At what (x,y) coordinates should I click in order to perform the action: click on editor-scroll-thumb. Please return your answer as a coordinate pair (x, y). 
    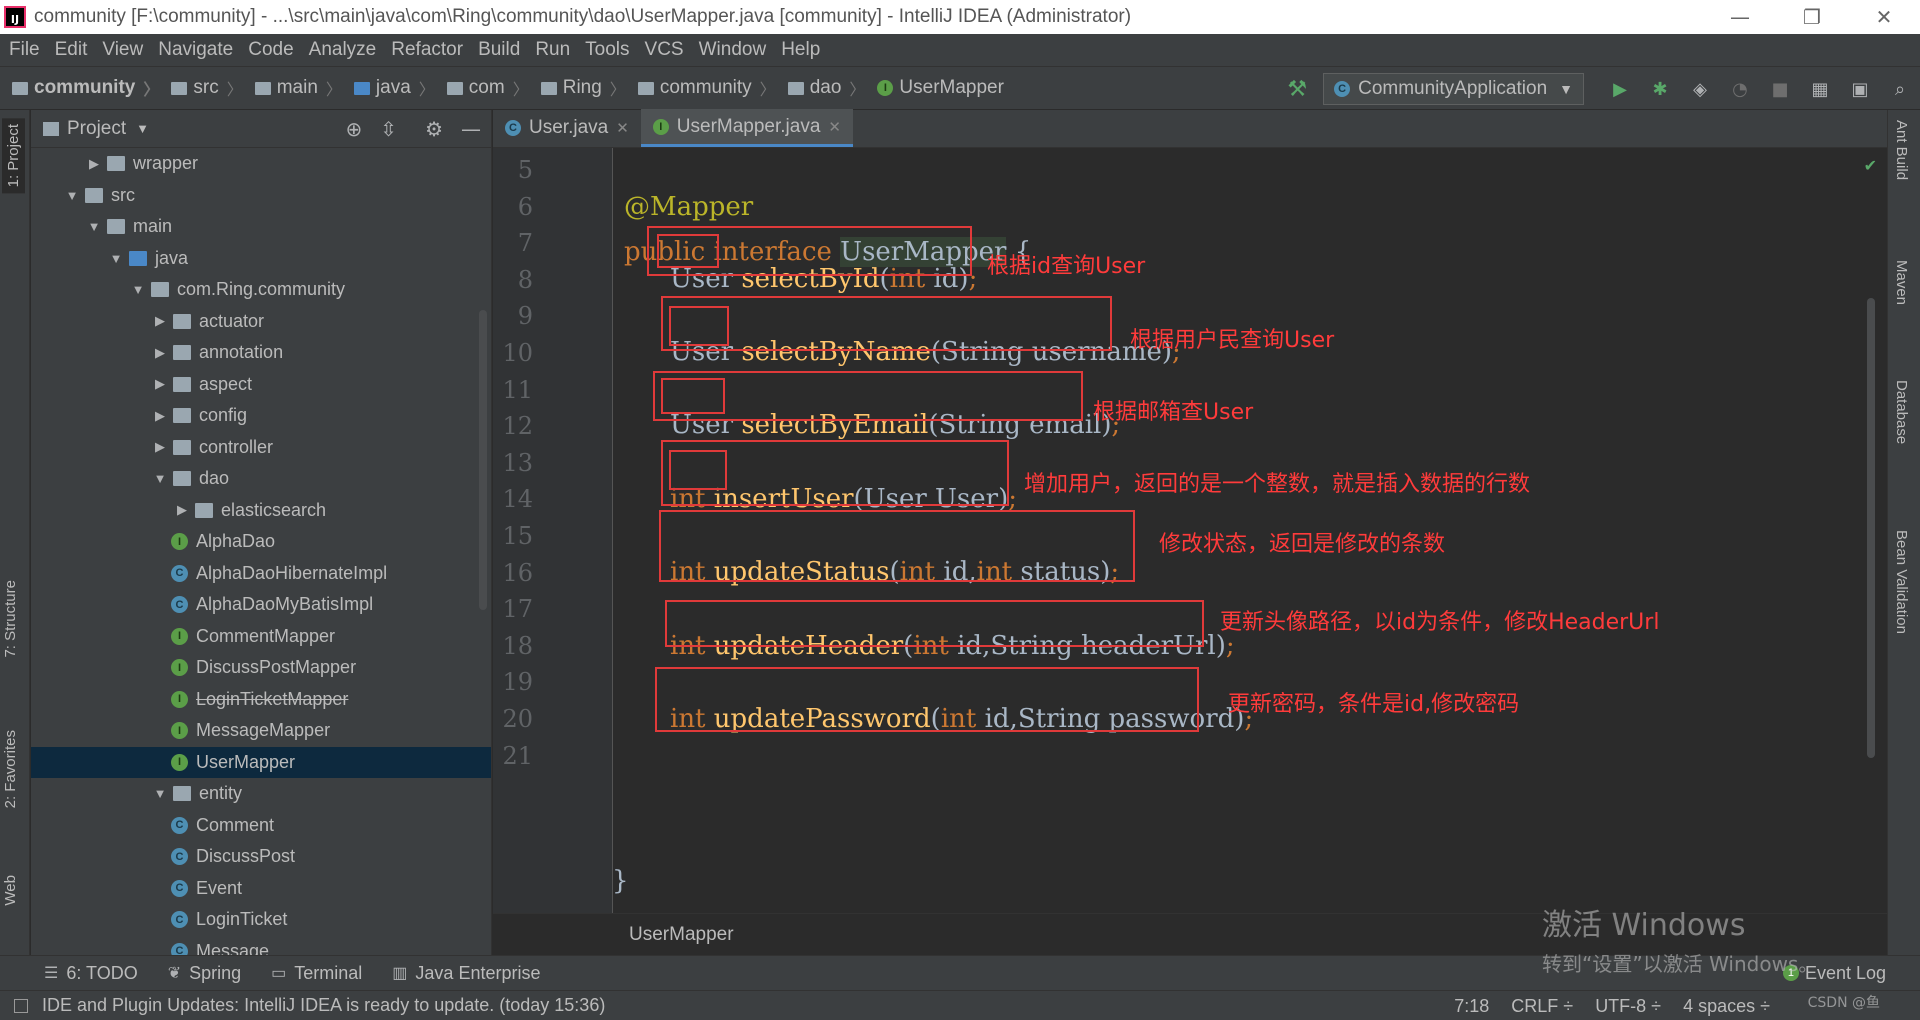
    Looking at the image, I should click on (1871, 528).